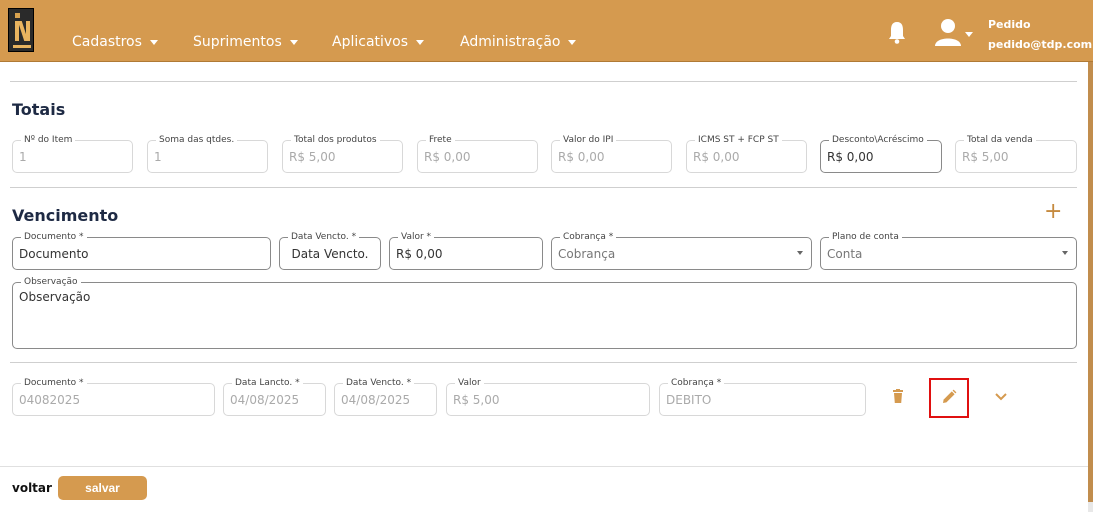 This screenshot has width=1093, height=512. What do you see at coordinates (948, 32) in the screenshot?
I see `user-avatar-icon` at bounding box center [948, 32].